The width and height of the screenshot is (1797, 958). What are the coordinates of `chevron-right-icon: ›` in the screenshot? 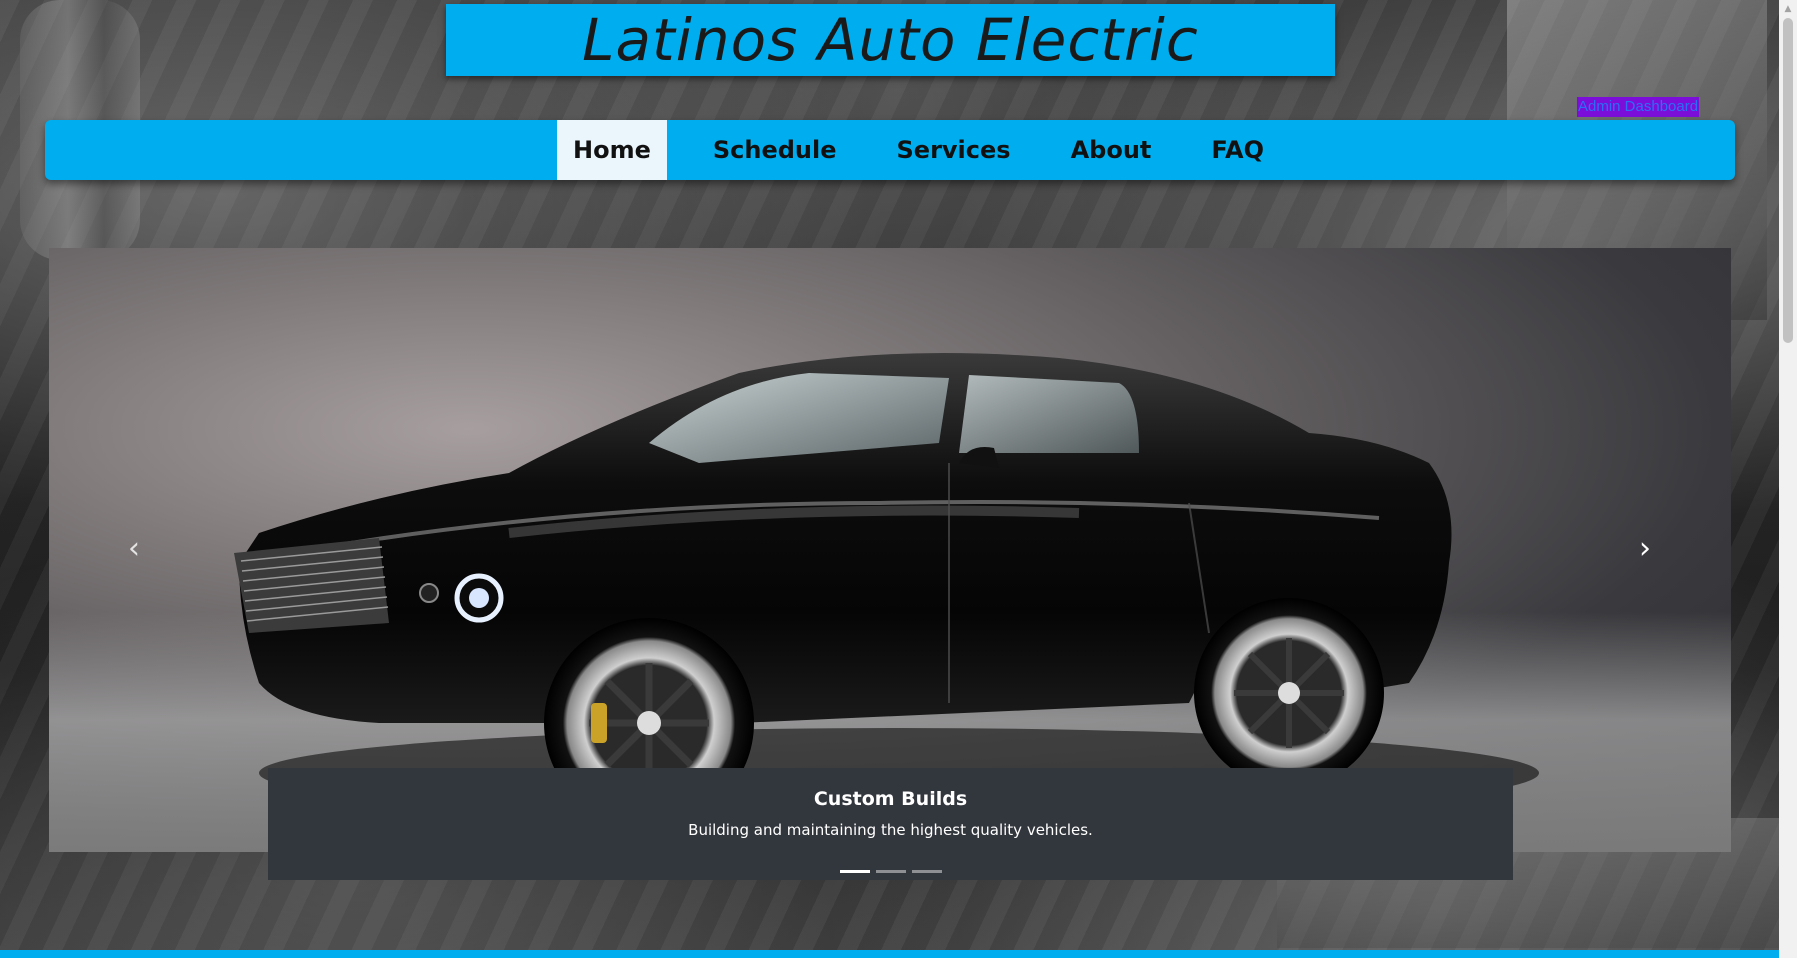 It's located at (1645, 548).